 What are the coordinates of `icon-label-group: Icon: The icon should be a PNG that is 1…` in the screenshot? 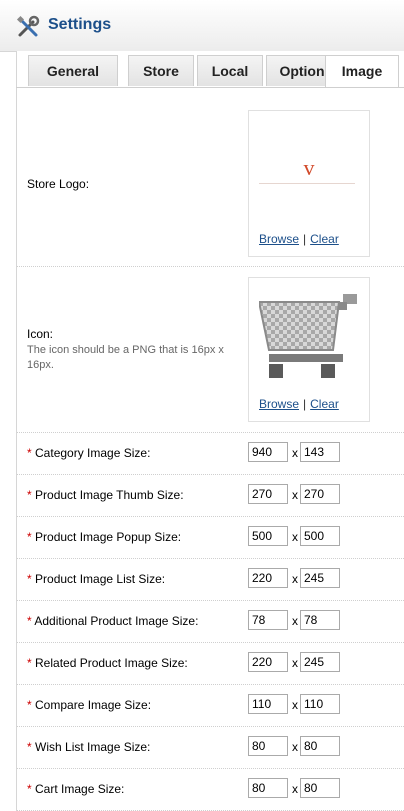 It's located at (132, 350).